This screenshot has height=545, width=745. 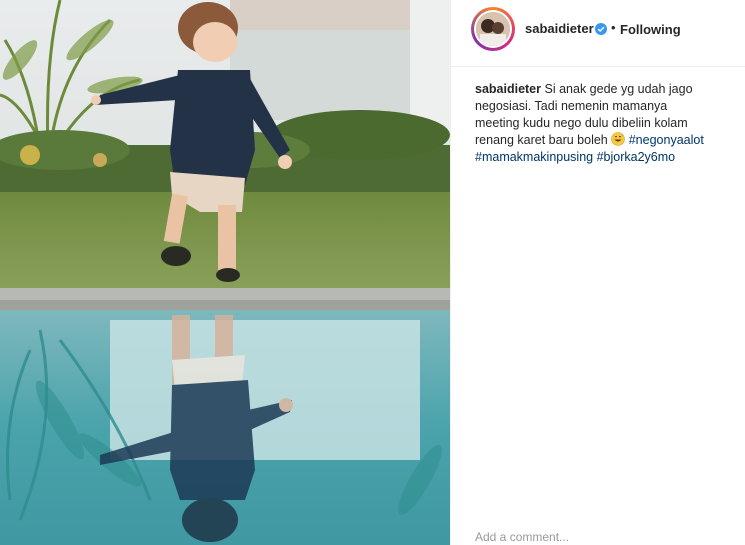 What do you see at coordinates (559, 28) in the screenshot?
I see `header-username: sabaidieter` at bounding box center [559, 28].